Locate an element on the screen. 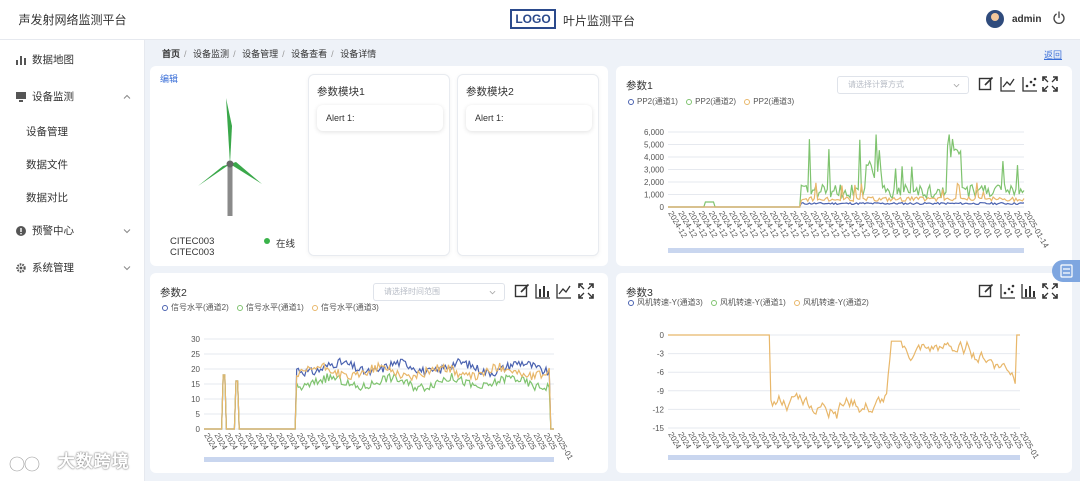 Image resolution: width=1080 pixels, height=481 pixels. sidebar: 数据地图 设备监测 设备管理 数据文件 数据对比 预警中心 系统管理 is located at coordinates (72, 260).